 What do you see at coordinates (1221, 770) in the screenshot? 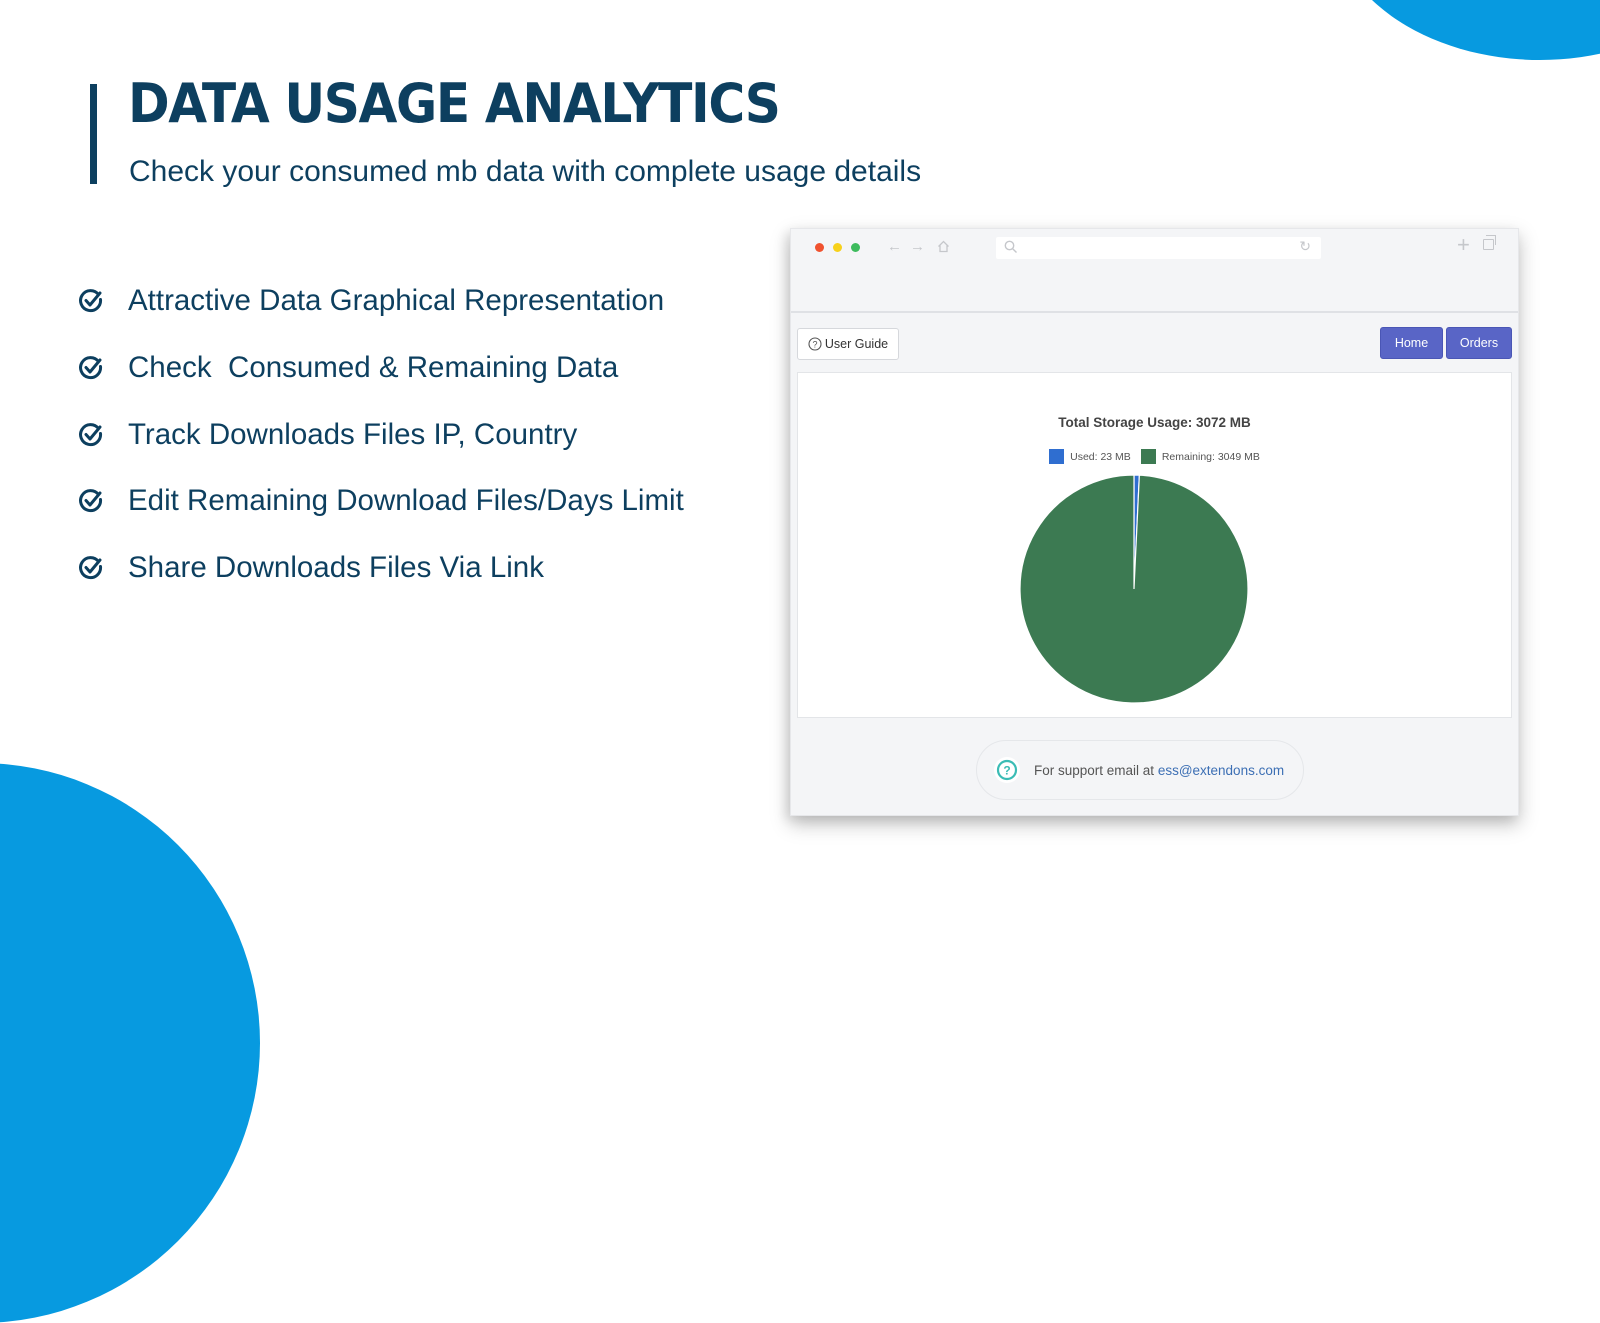
I see `support-email-link: ess@extendons.com` at bounding box center [1221, 770].